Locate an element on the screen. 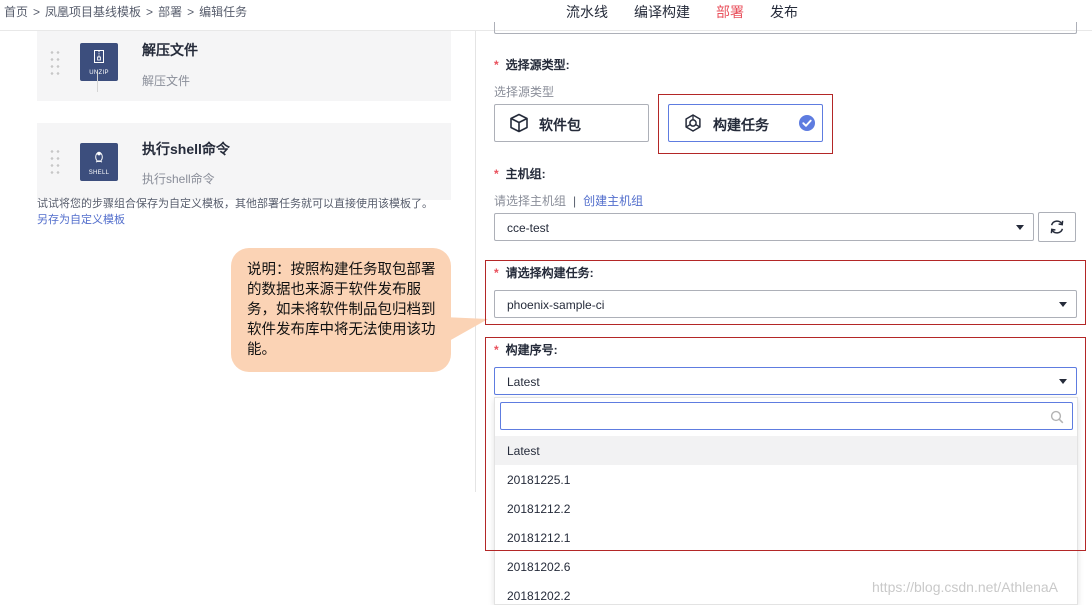 The width and height of the screenshot is (1092, 605). build-task-label: * 请选择构建任务: is located at coordinates (544, 273).